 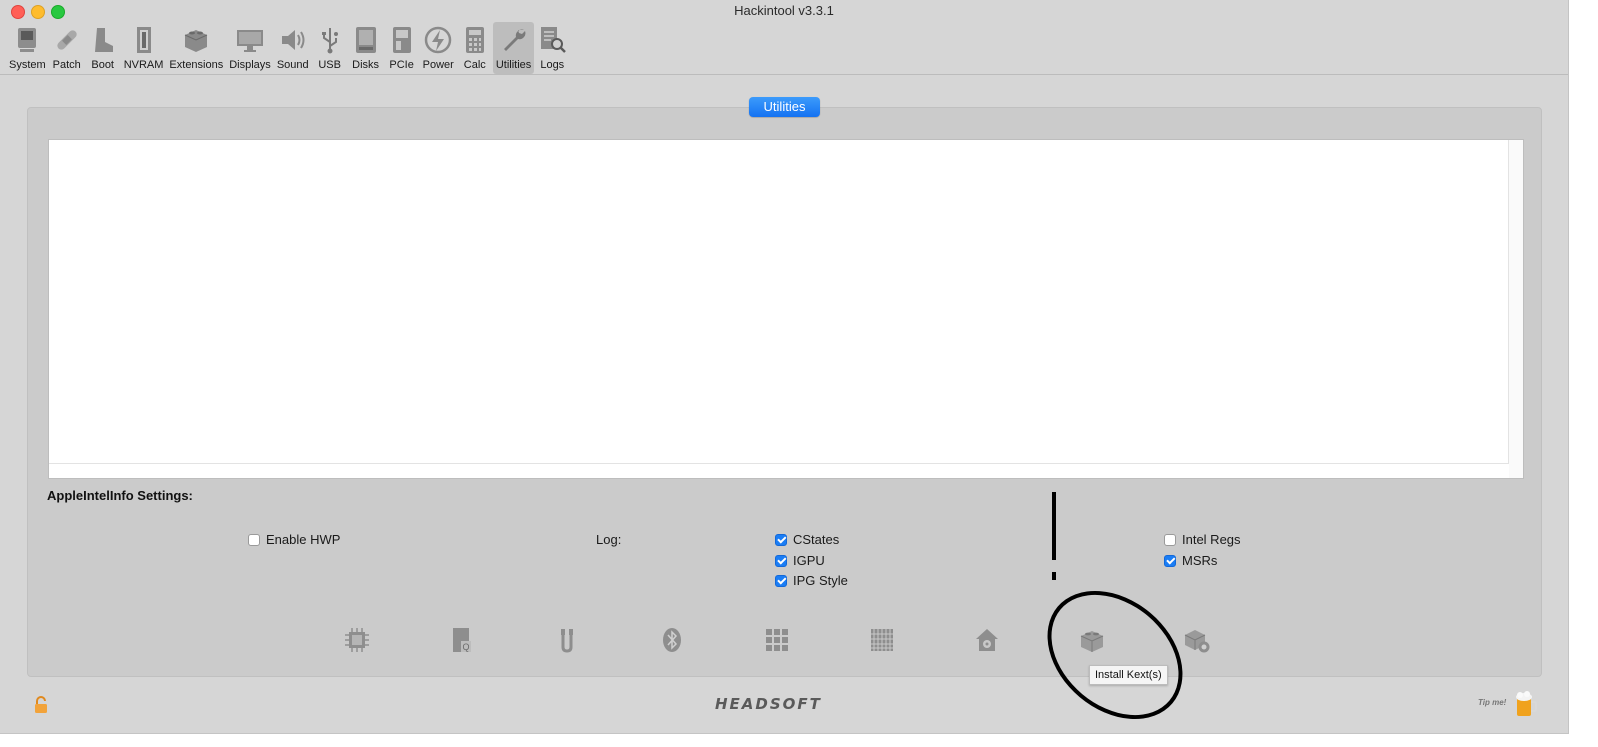 What do you see at coordinates (474, 65) in the screenshot?
I see `toolbar-label: Calc` at bounding box center [474, 65].